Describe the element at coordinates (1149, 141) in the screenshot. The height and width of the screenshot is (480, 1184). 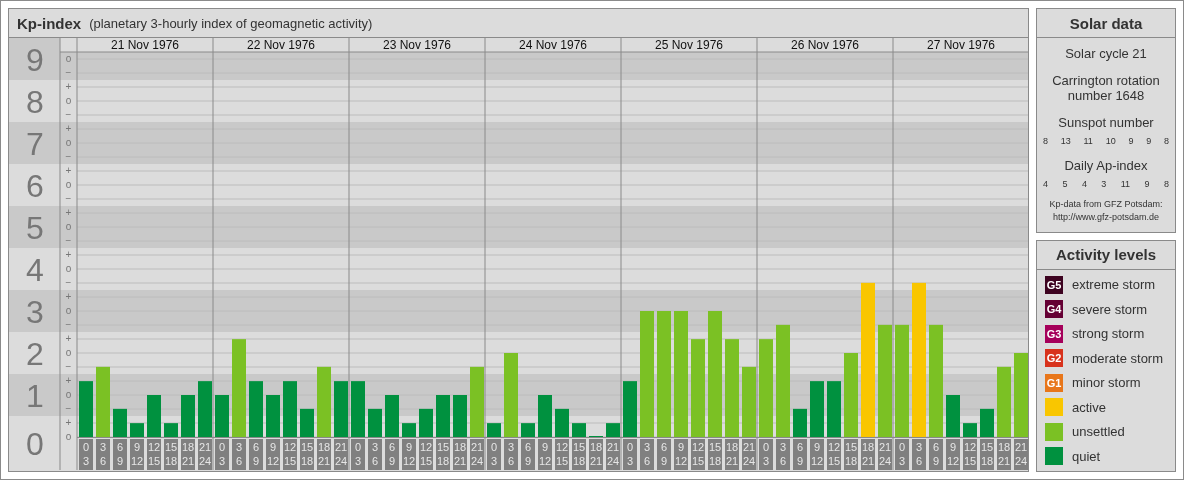
I see `sunspot-value: 9` at that location.